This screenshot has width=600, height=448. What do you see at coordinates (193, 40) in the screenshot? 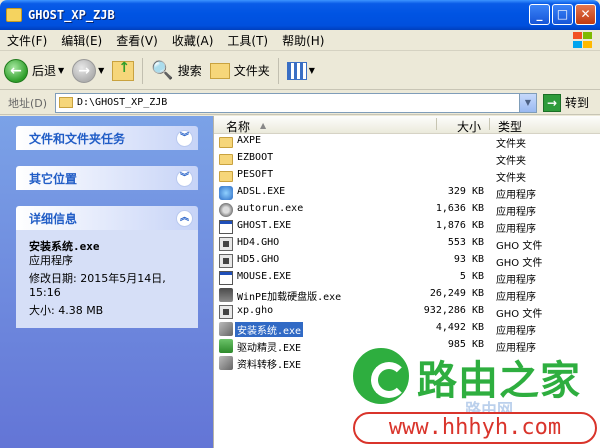
I see `menu-favorites: 收藏(A)` at bounding box center [193, 40].